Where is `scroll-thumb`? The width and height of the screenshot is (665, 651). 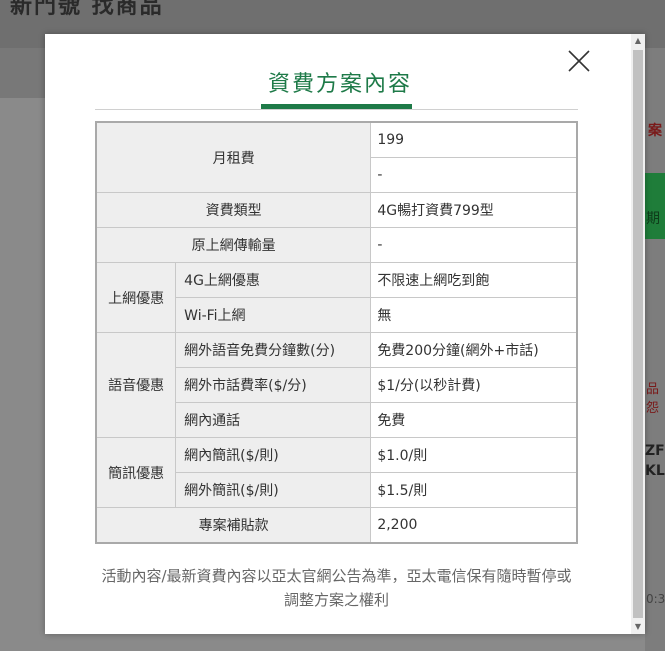 scroll-thumb is located at coordinates (638, 334).